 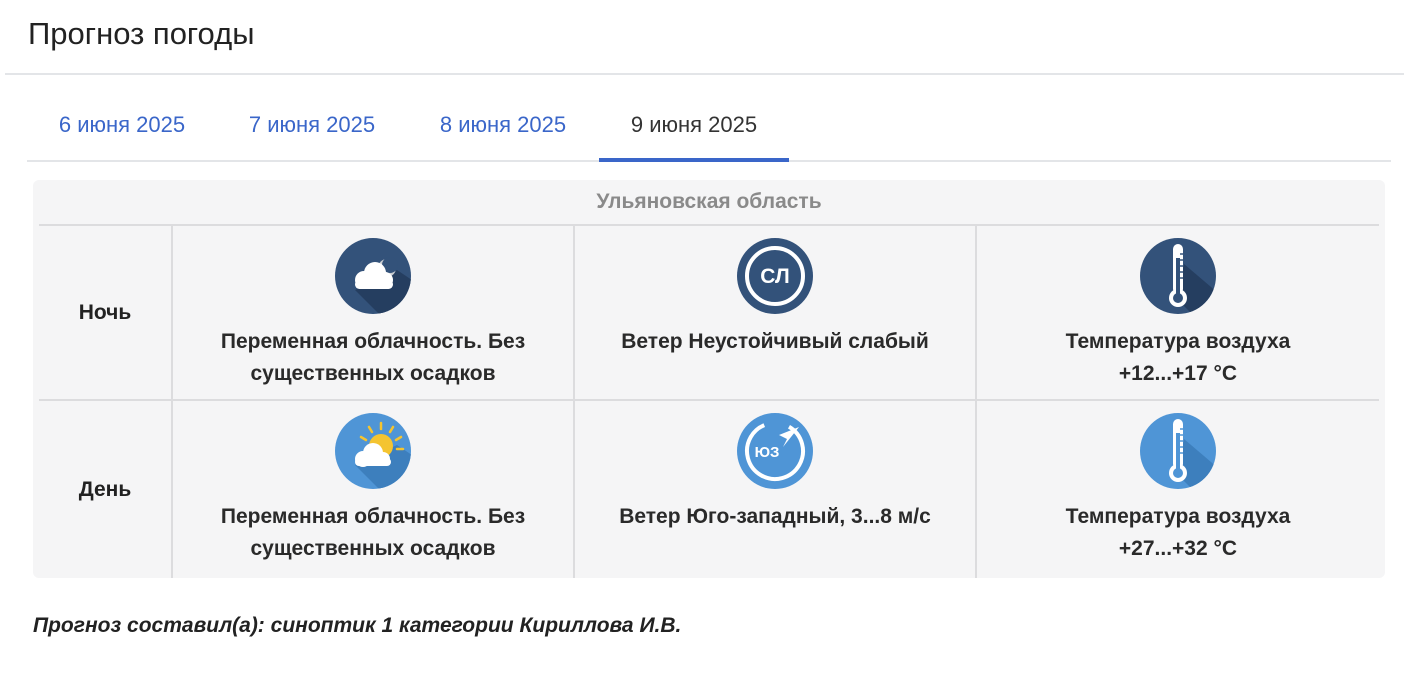 I want to click on thermometer-day-icon, so click(x=1178, y=451).